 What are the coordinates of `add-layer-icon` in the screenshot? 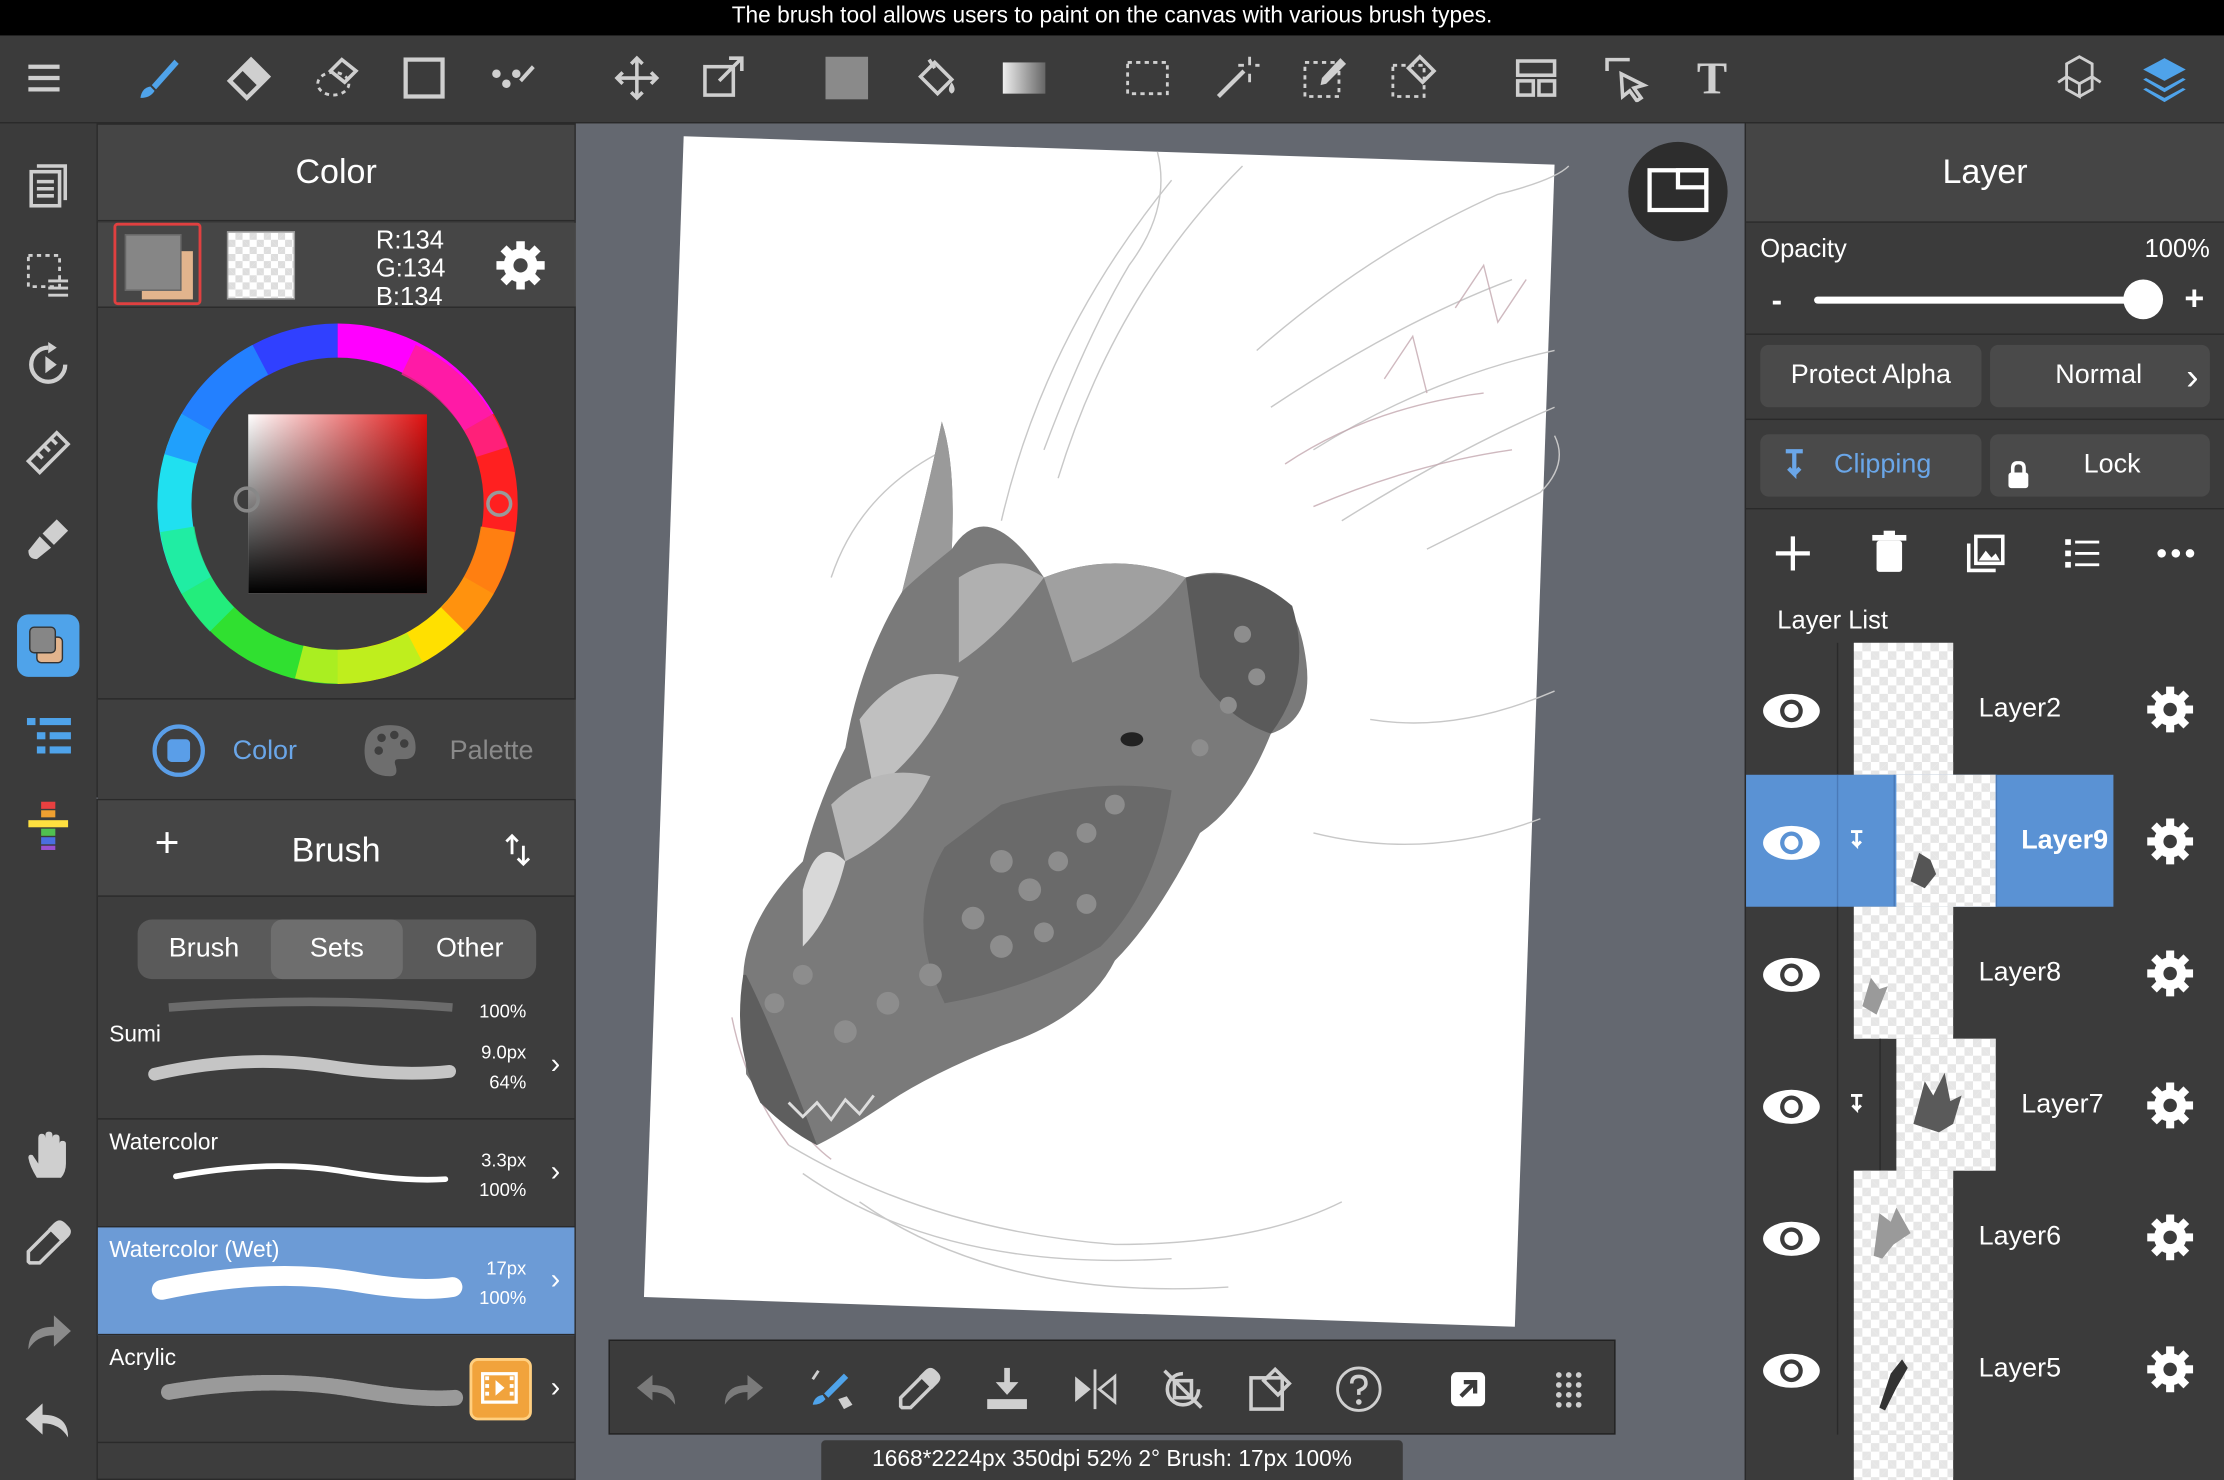 It's located at (1793, 553).